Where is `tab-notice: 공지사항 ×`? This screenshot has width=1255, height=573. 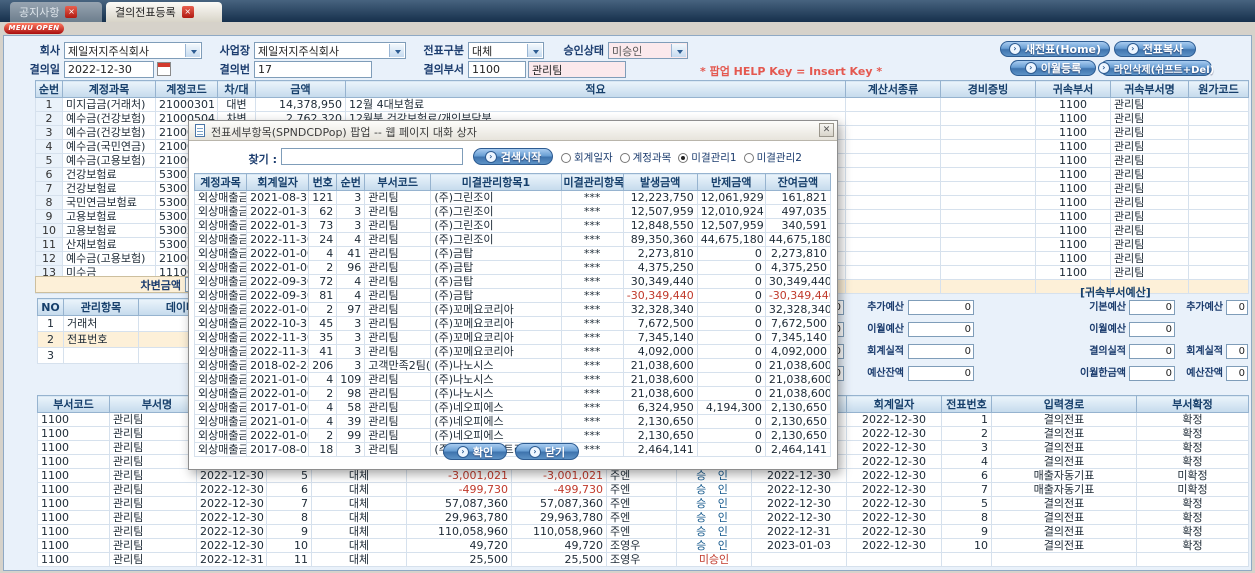
tab-notice: 공지사항 × is located at coordinates (56, 12).